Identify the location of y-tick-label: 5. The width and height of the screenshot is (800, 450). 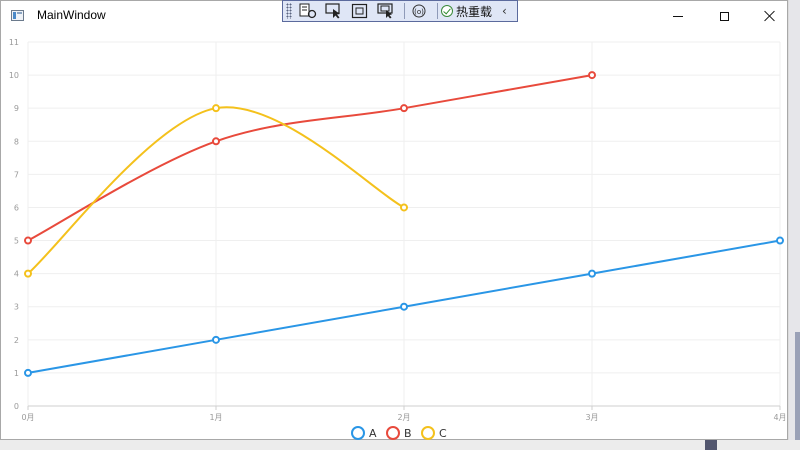
(16, 241).